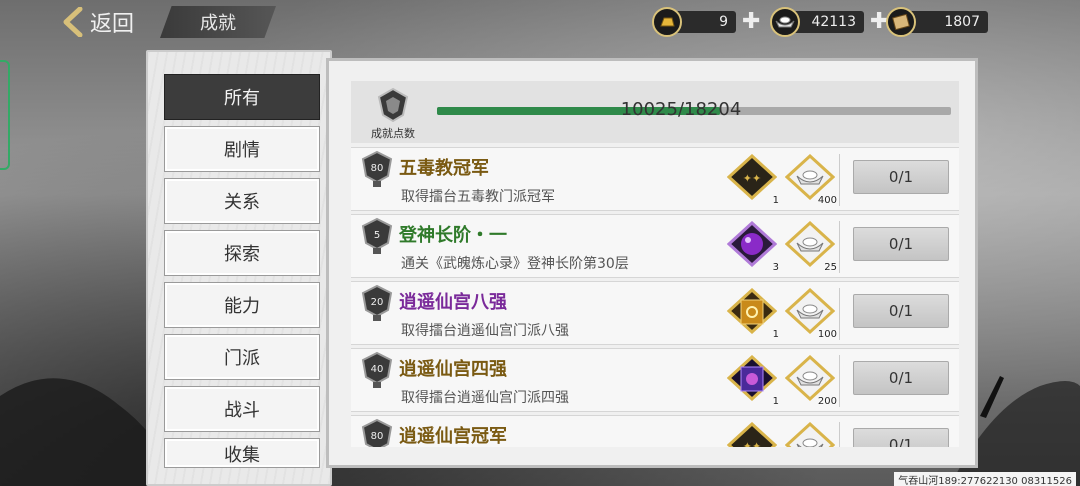 This screenshot has width=1080, height=486. What do you see at coordinates (242, 409) in the screenshot?
I see `tab-battle: 战斗` at bounding box center [242, 409].